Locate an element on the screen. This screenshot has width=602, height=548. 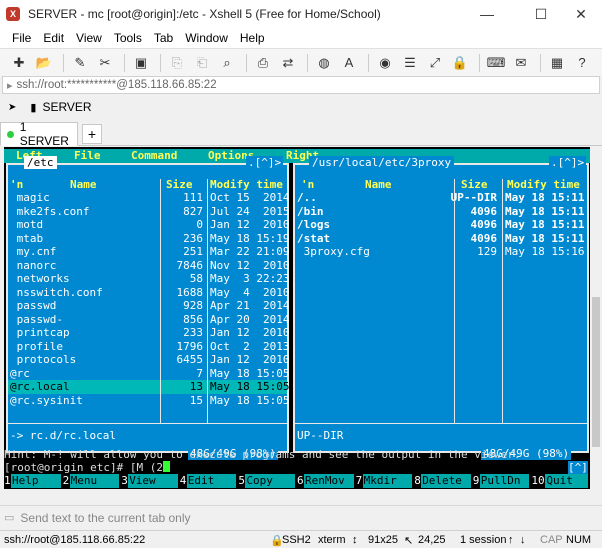
xftp-icon: ◉ is located at coordinates (385, 63).